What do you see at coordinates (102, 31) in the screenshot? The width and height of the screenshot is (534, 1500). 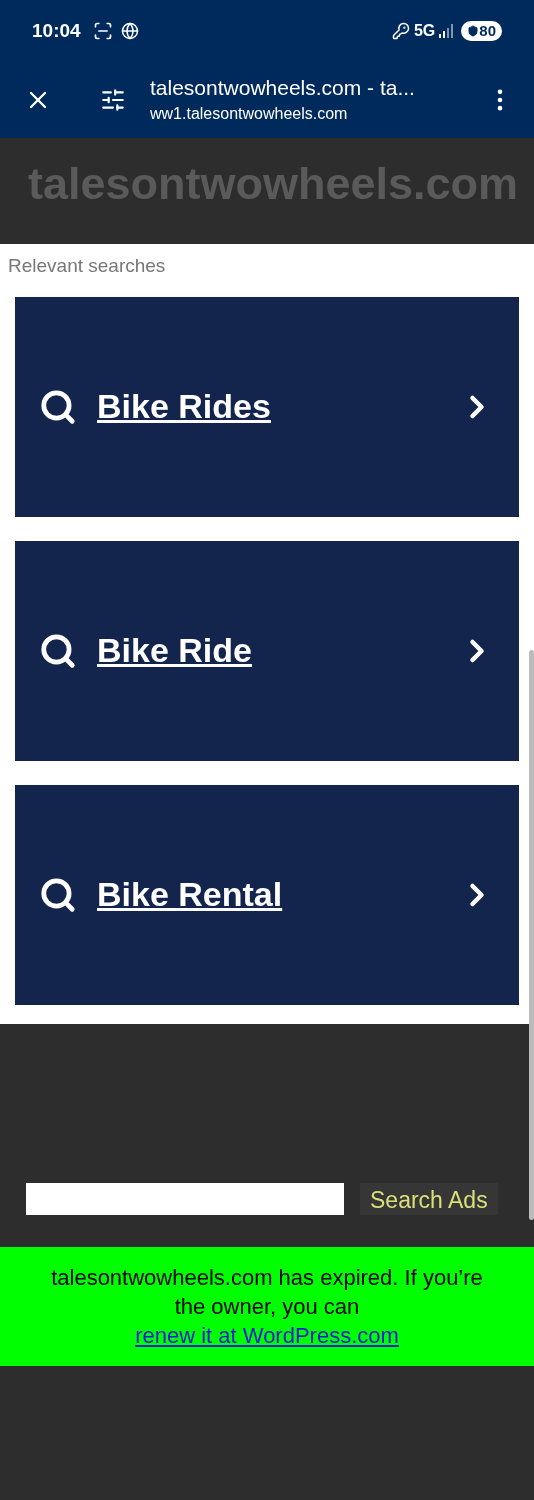 I see `screenshot-icon` at bounding box center [102, 31].